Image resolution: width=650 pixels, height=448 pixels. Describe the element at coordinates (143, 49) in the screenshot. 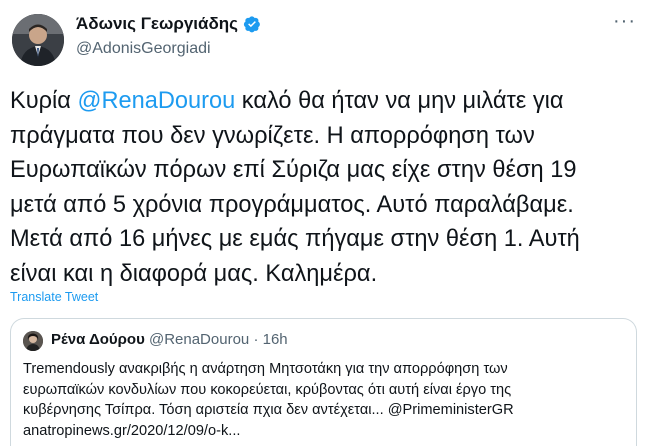

I see `author-handle: @AdonisGeorgiadi` at that location.